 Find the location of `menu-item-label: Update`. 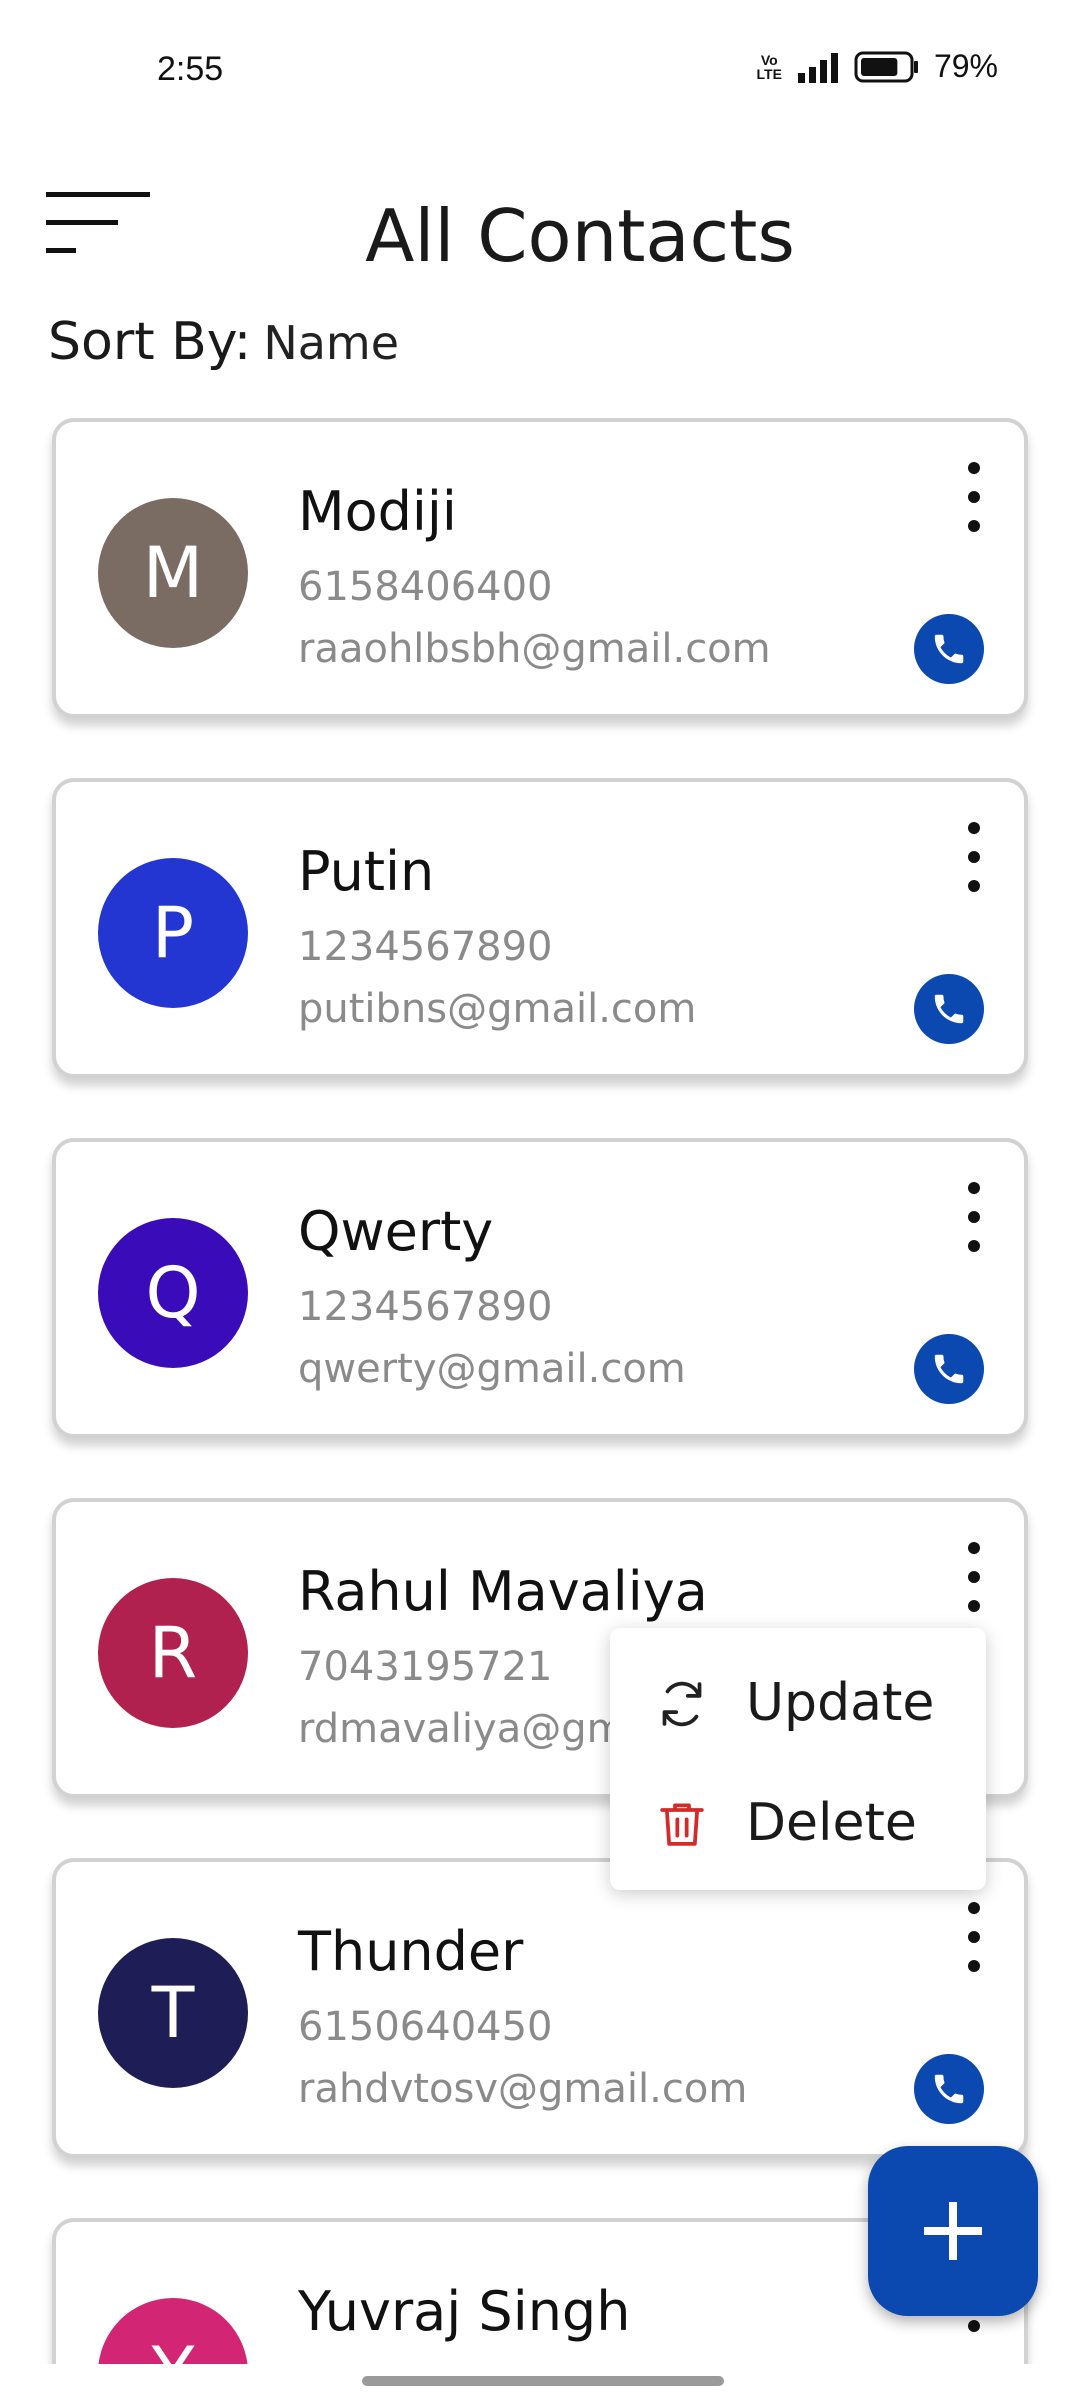

menu-item-label: Update is located at coordinates (840, 1703).